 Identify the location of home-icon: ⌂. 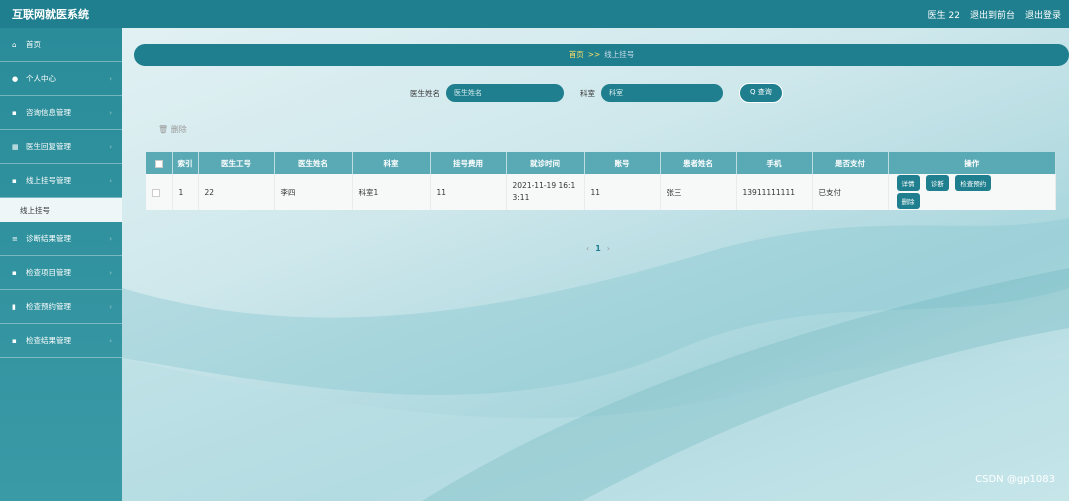
(14, 44).